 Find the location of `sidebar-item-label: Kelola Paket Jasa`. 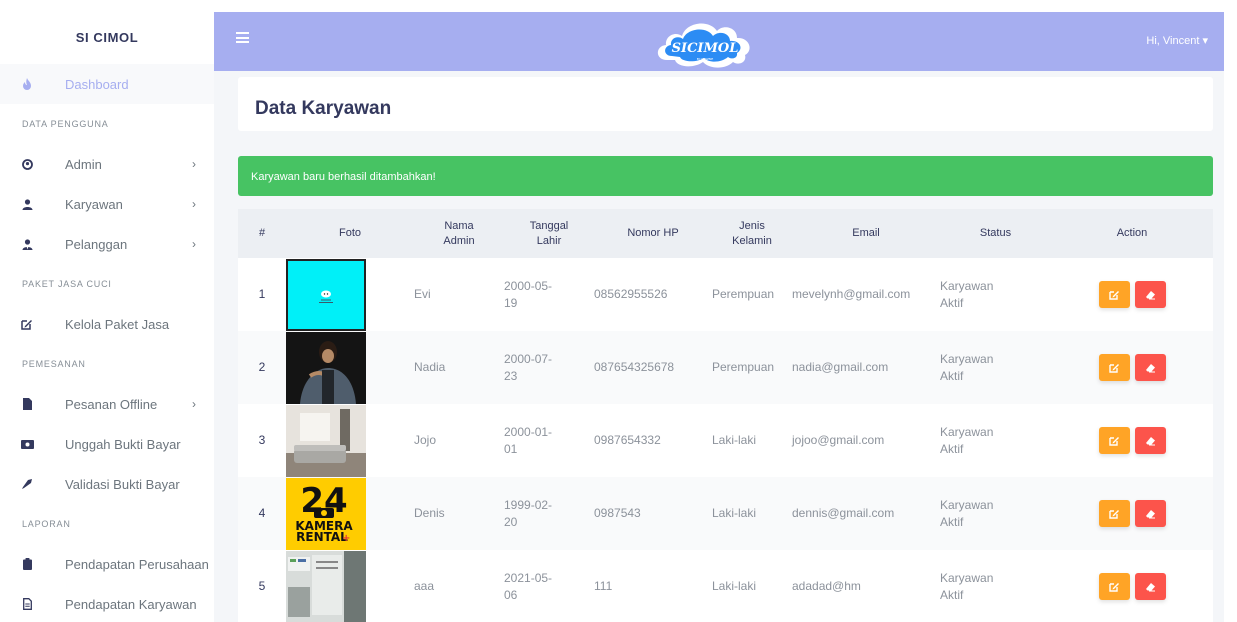

sidebar-item-label: Kelola Paket Jasa is located at coordinates (117, 324).